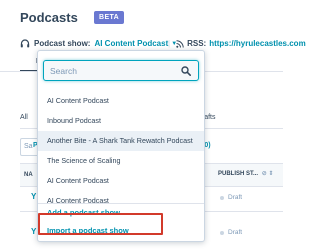 This screenshot has height=250, width=320. What do you see at coordinates (121, 161) in the screenshot?
I see `dropdown-option: The Science of Scaling` at bounding box center [121, 161].